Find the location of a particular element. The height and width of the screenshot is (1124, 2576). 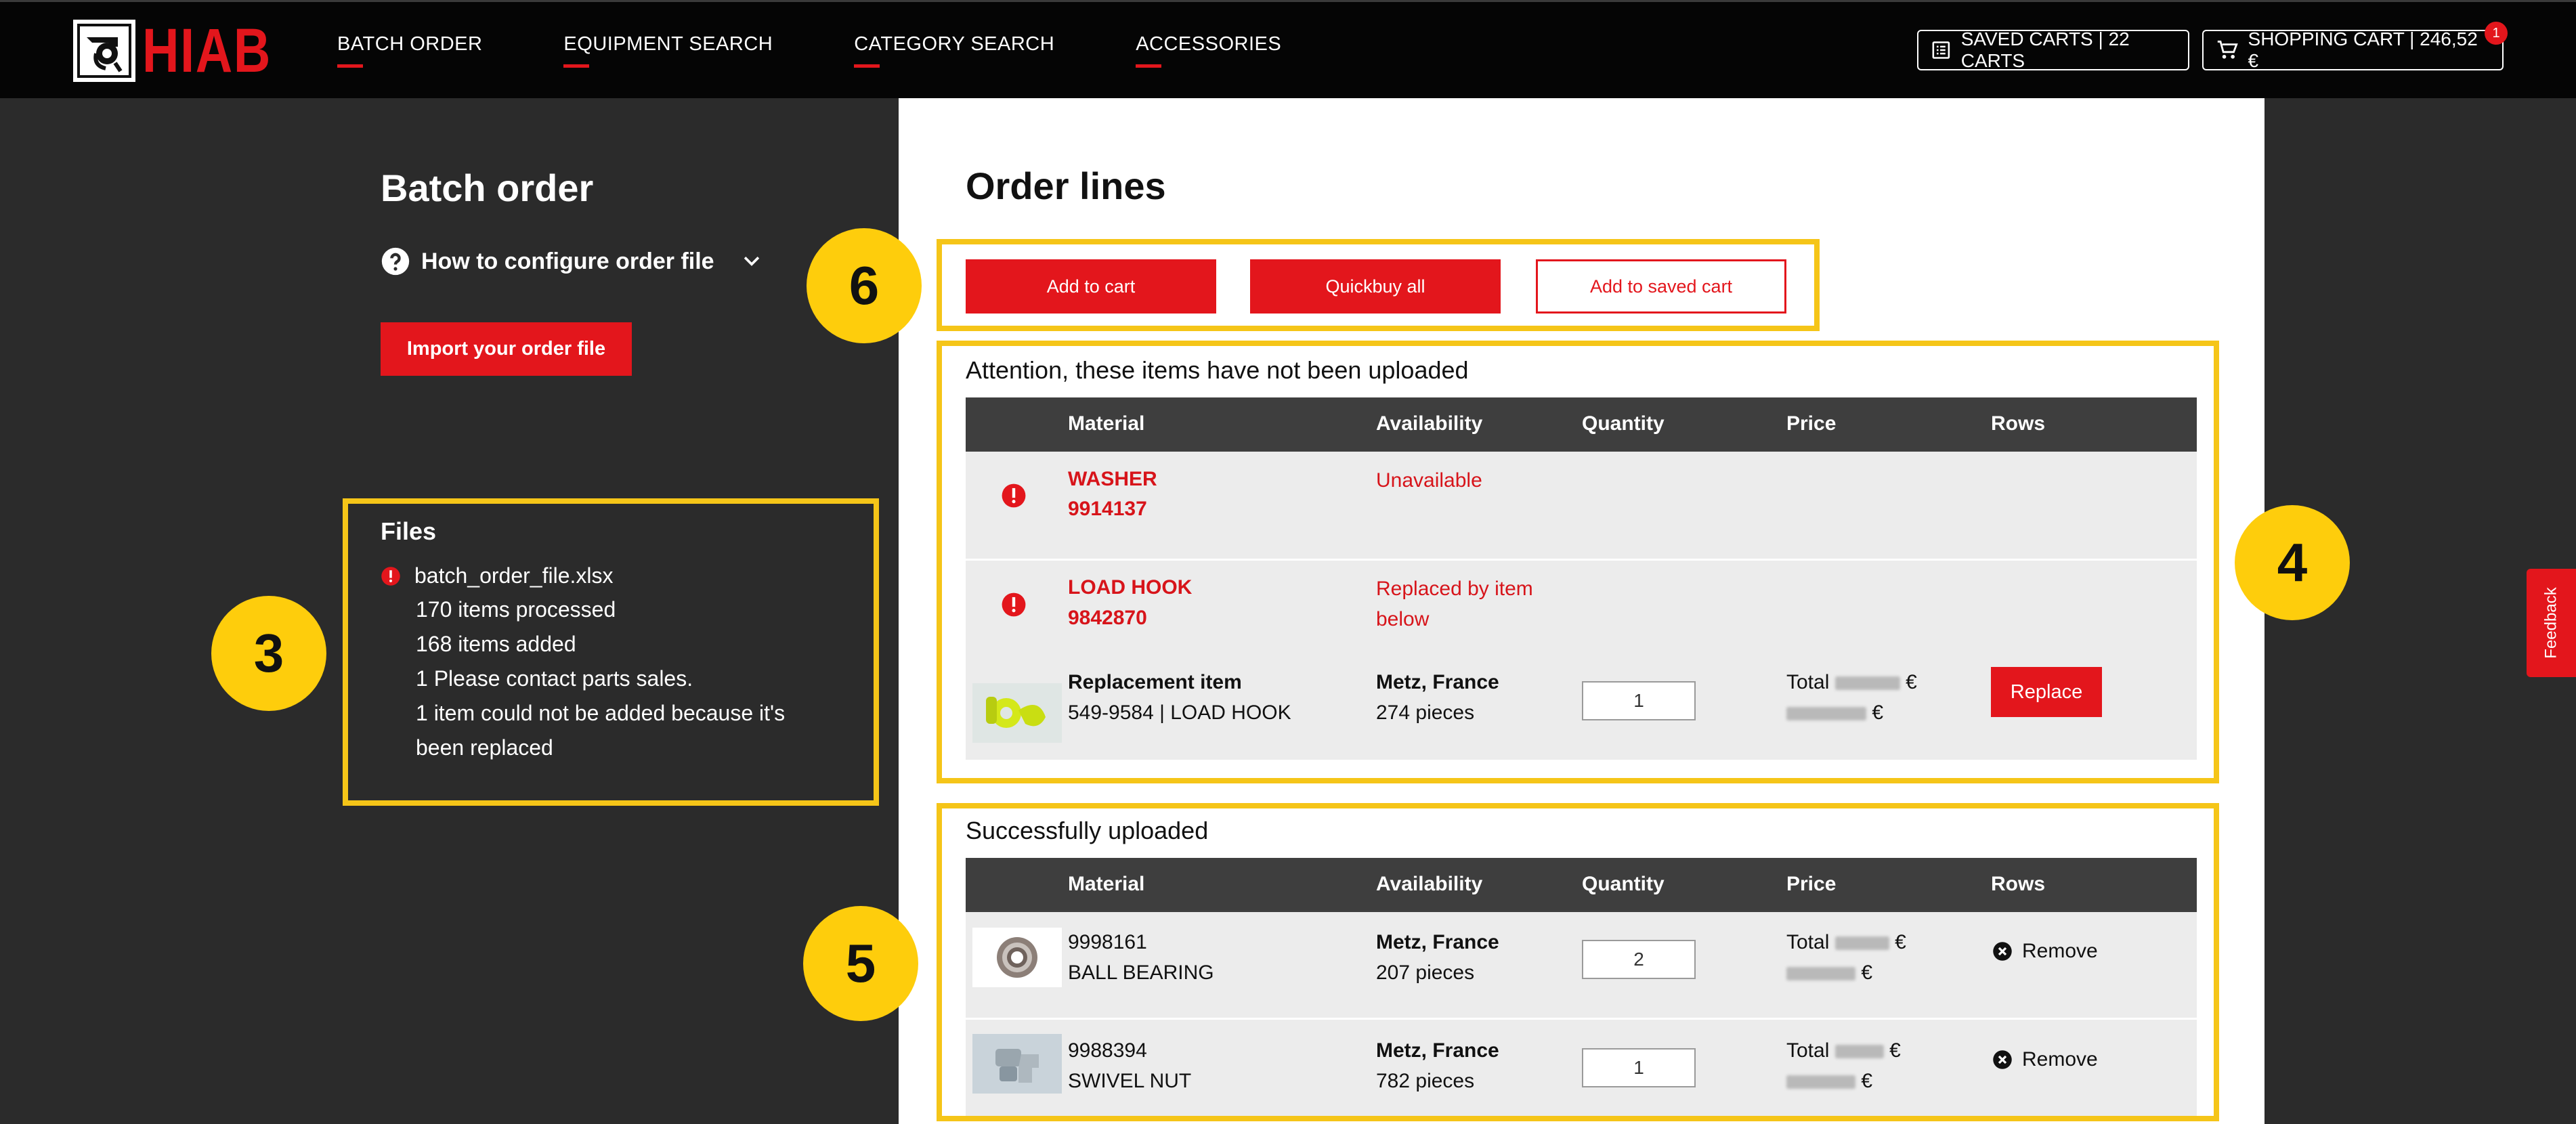

total-label: Total is located at coordinates (1808, 1050).